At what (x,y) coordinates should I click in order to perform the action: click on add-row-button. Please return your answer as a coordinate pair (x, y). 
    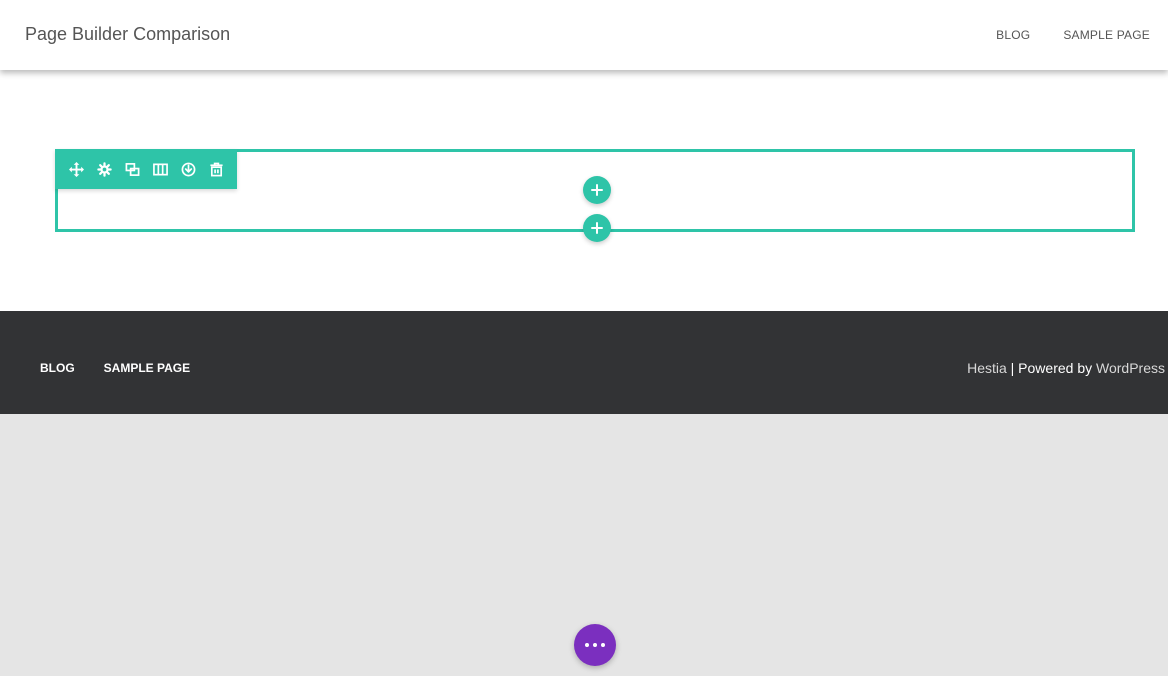
    Looking at the image, I should click on (597, 190).